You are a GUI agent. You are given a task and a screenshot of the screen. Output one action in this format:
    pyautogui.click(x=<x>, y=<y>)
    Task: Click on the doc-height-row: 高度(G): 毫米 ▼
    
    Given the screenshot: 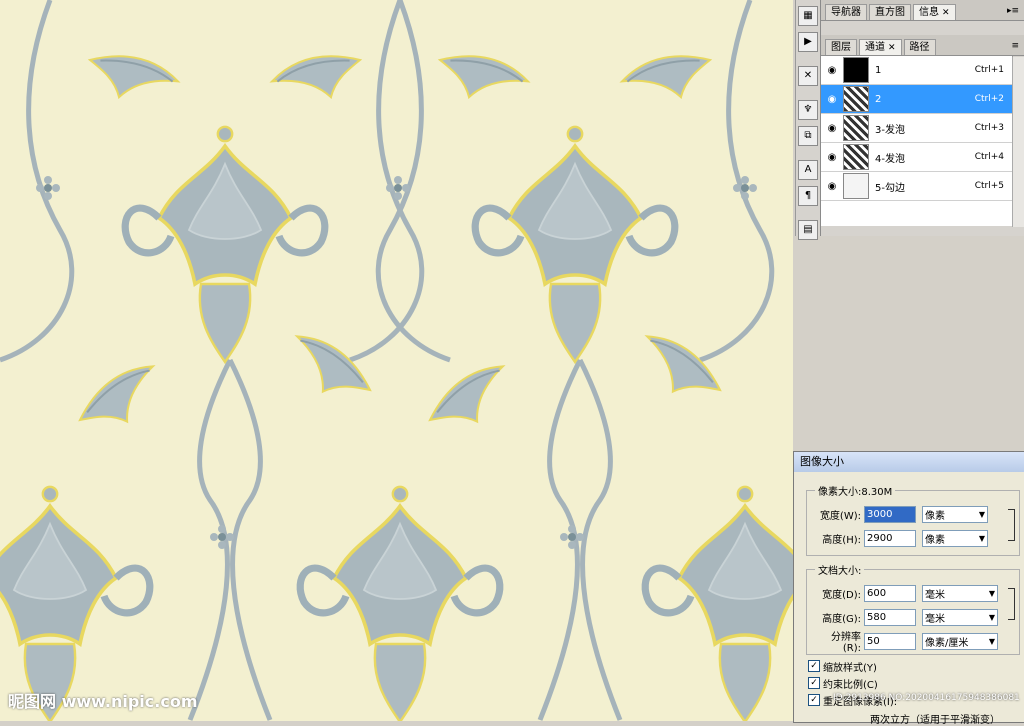 What is the action you would take?
    pyautogui.click(x=906, y=617)
    